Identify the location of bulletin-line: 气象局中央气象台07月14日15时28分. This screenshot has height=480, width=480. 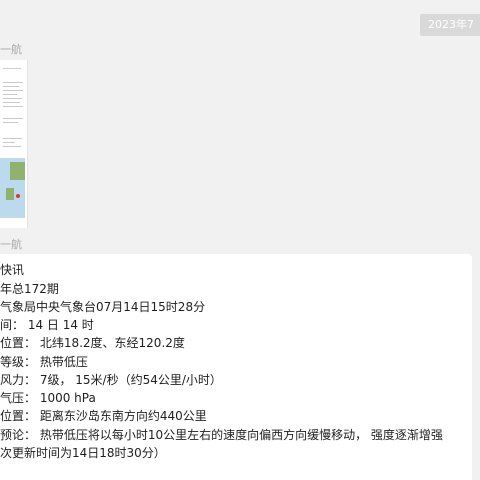
(103, 307).